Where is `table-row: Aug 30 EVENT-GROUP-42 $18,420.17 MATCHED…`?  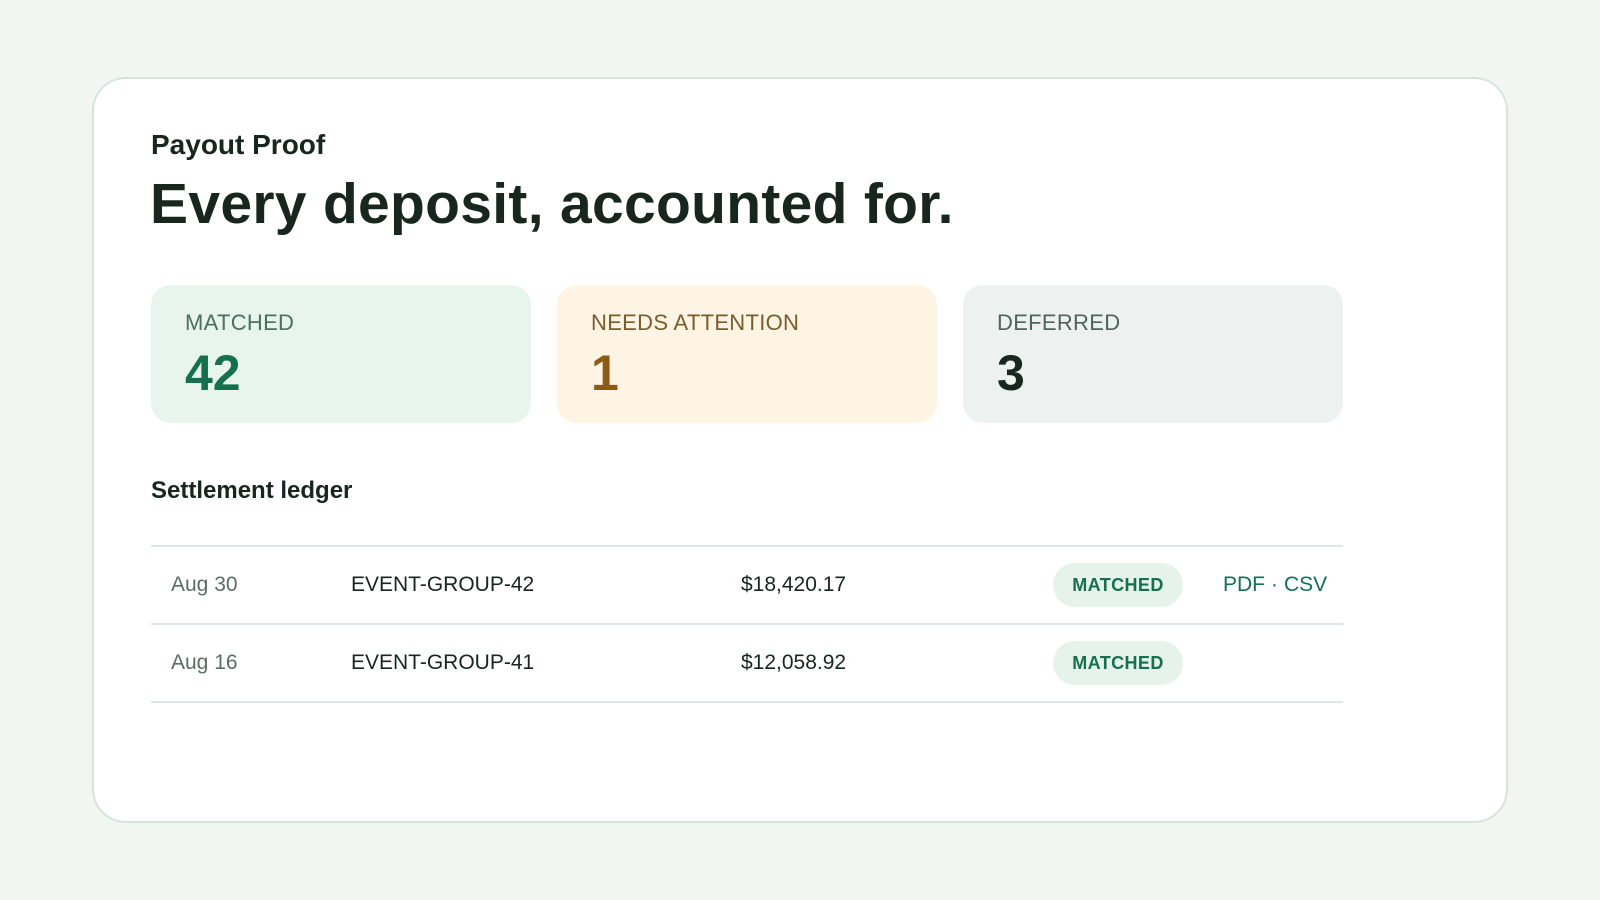 table-row: Aug 30 EVENT-GROUP-42 $18,420.17 MATCHED… is located at coordinates (747, 586).